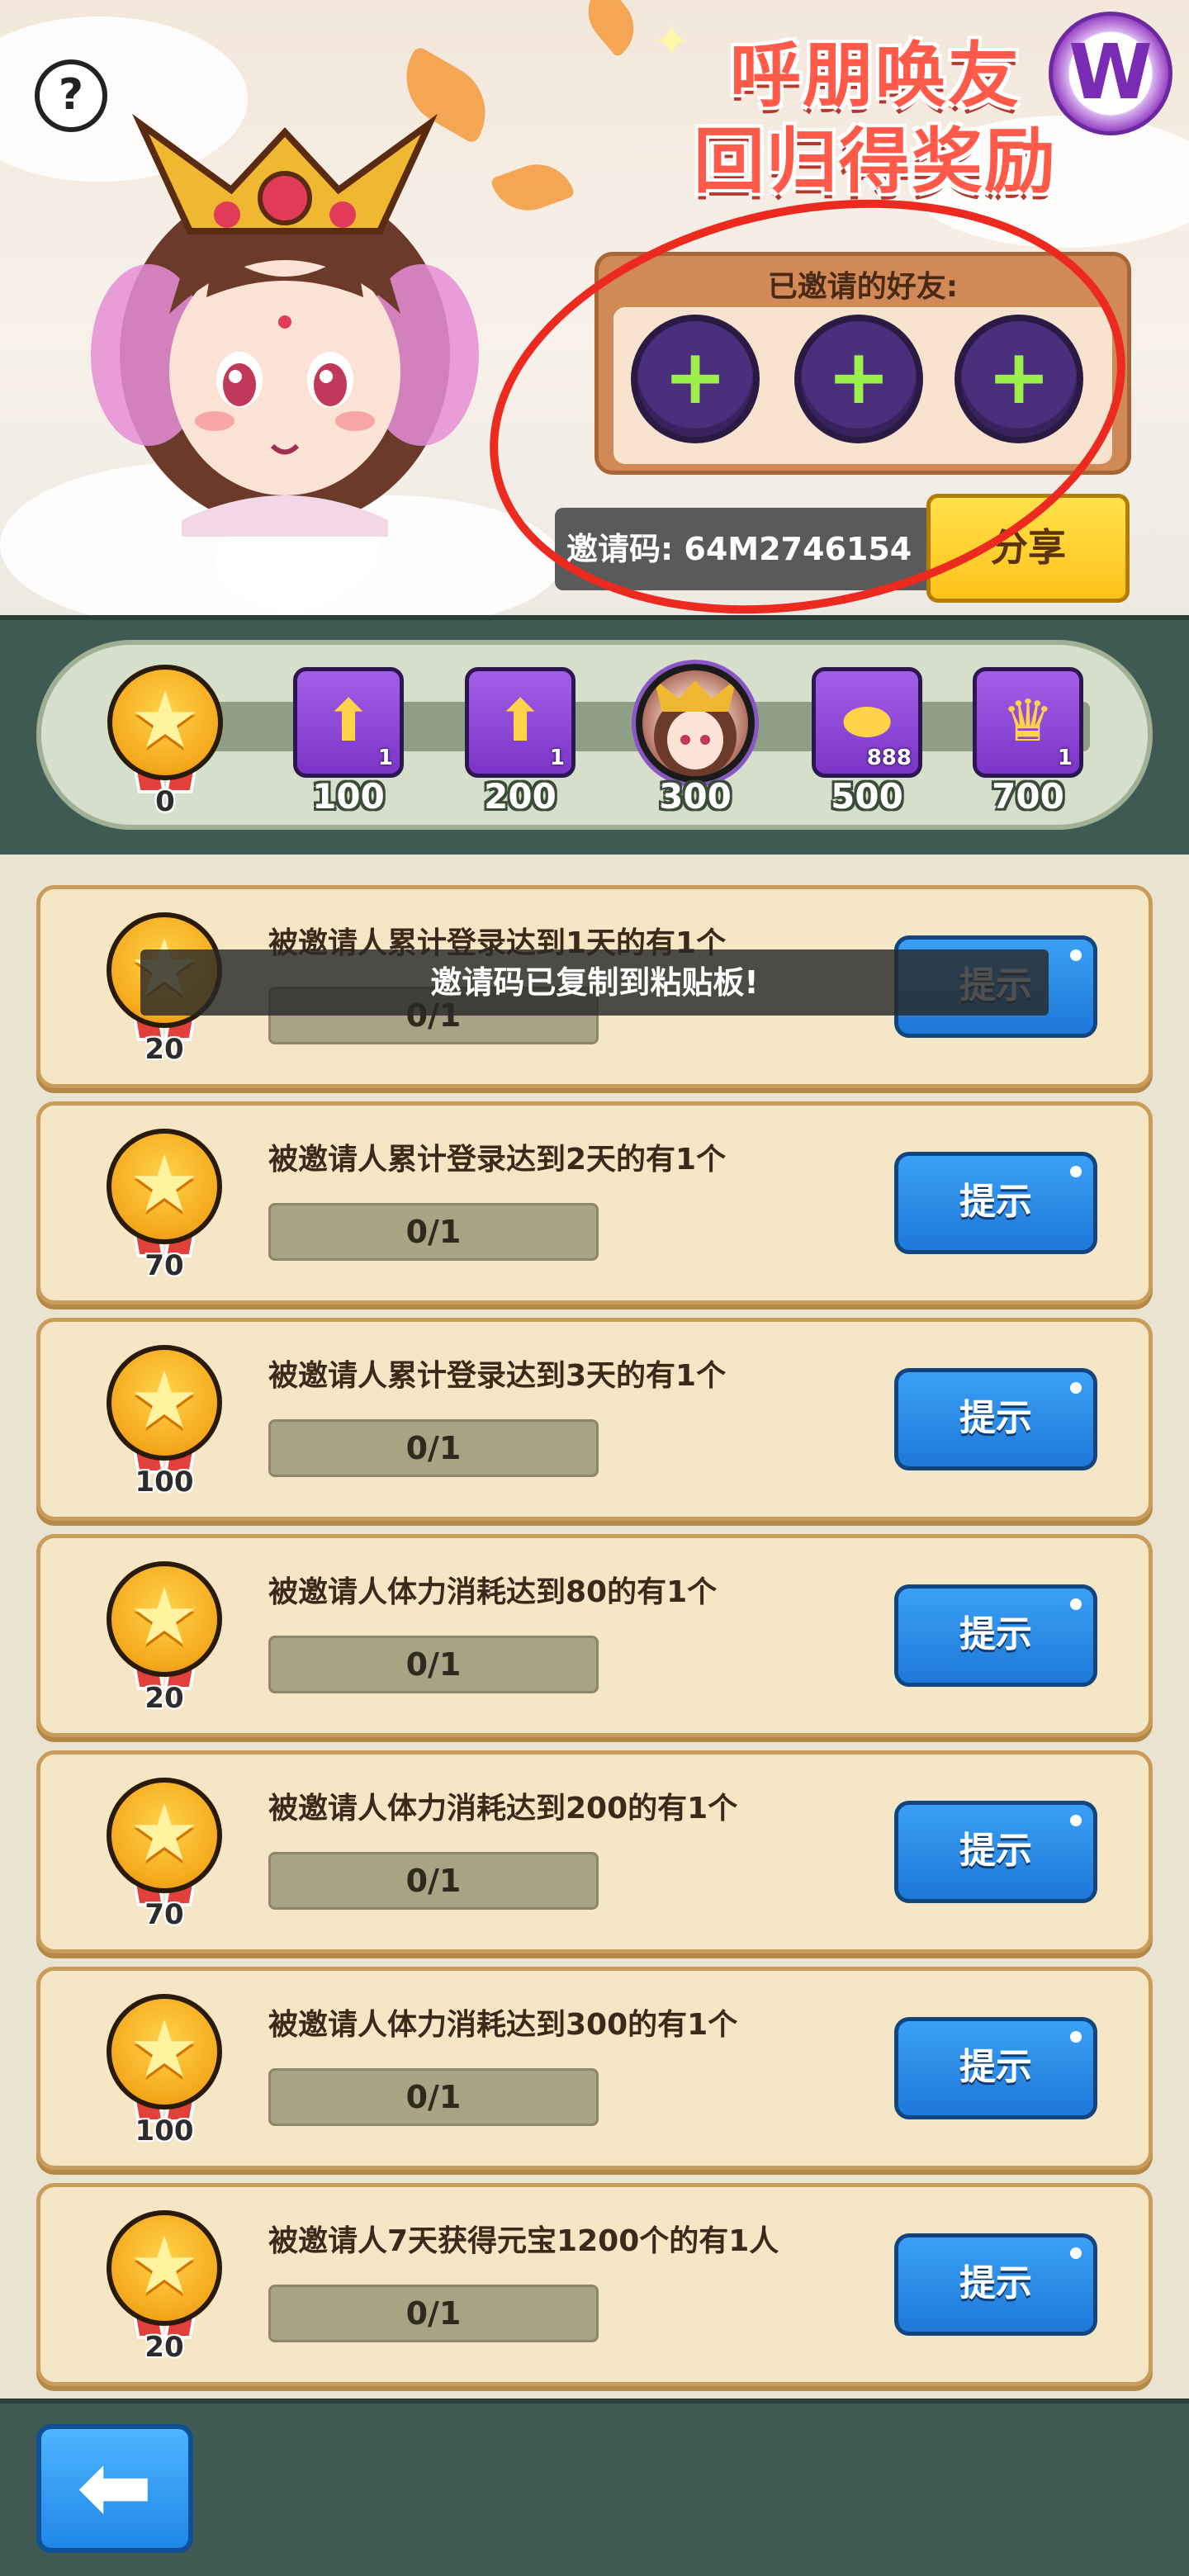 This screenshot has width=1189, height=2576. Describe the element at coordinates (533, 187) in the screenshot. I see `leaf-decoration` at that location.